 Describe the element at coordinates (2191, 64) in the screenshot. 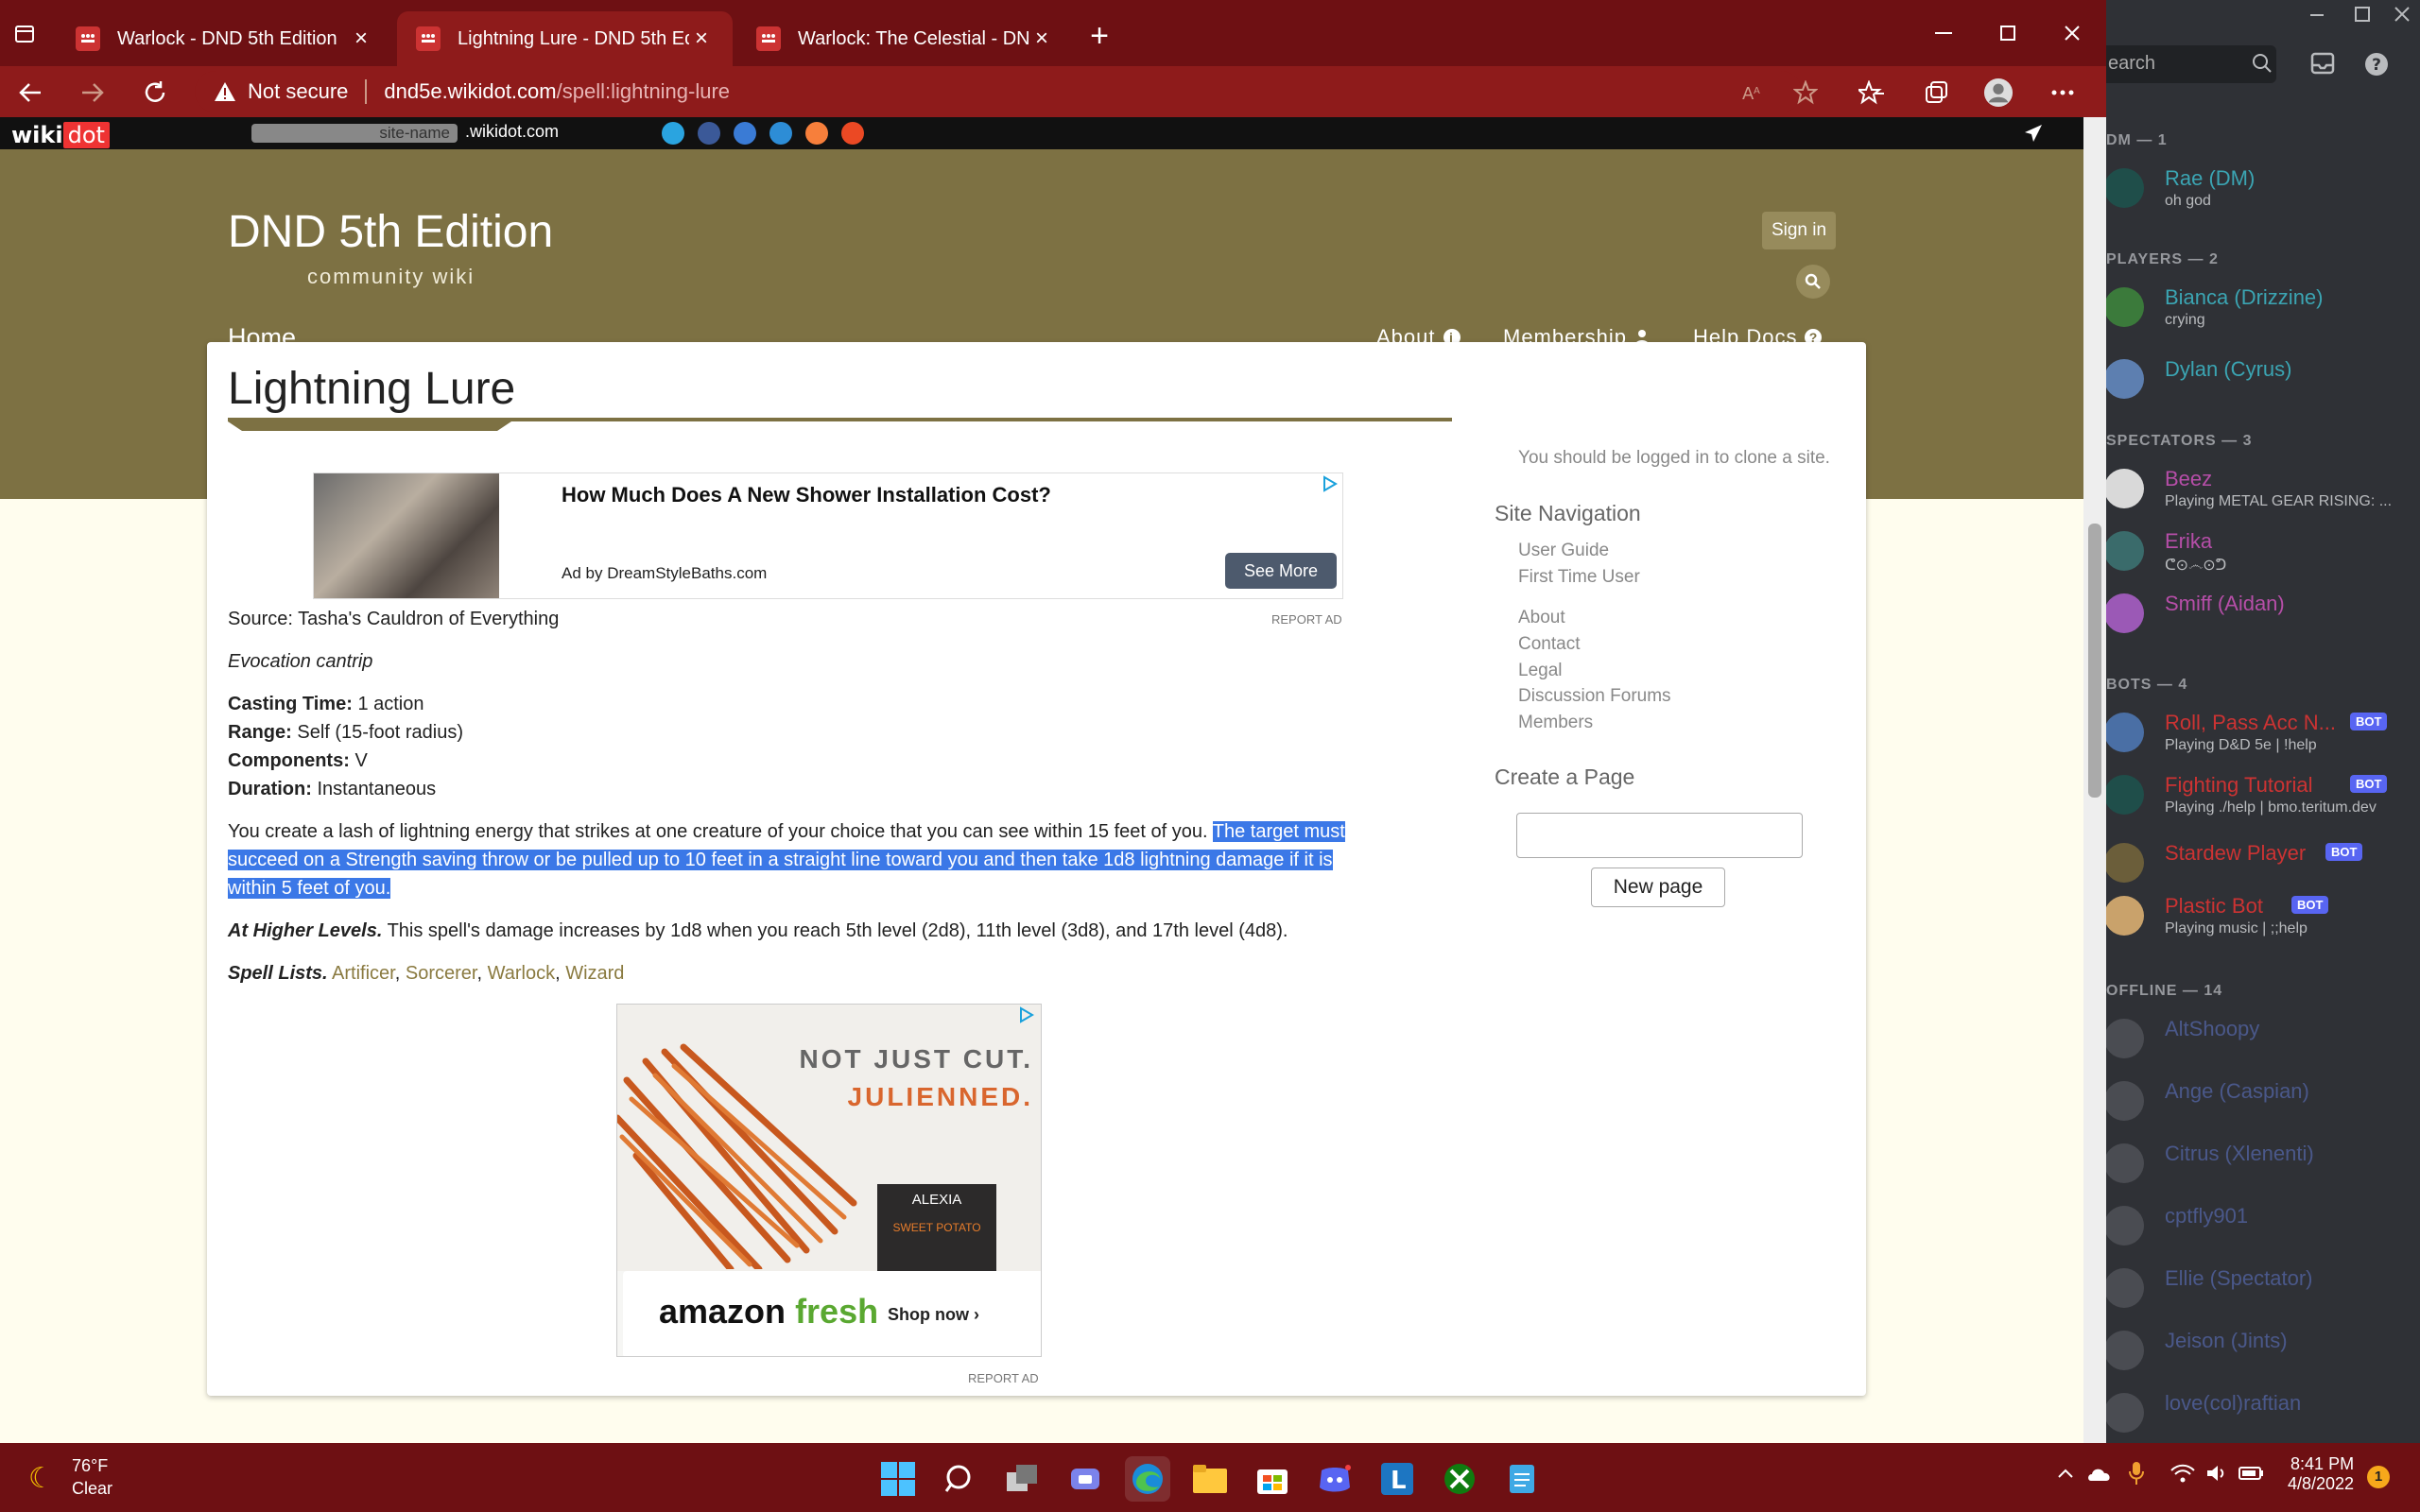

I see `discord-search-input: earch` at that location.